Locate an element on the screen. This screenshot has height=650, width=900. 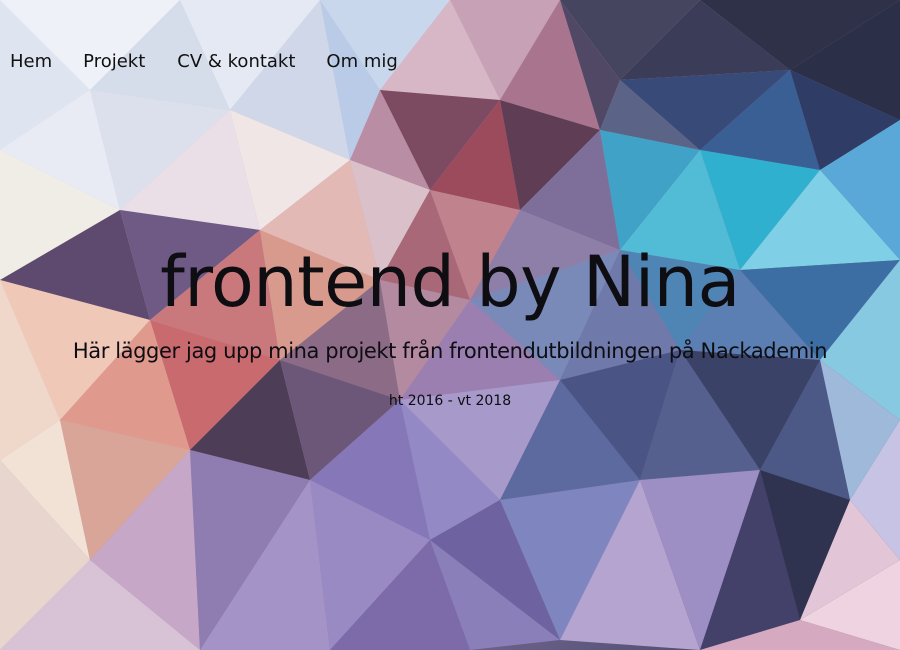
main-nav: Hem Projekt CV & kontakt Om mig is located at coordinates (199, 62).